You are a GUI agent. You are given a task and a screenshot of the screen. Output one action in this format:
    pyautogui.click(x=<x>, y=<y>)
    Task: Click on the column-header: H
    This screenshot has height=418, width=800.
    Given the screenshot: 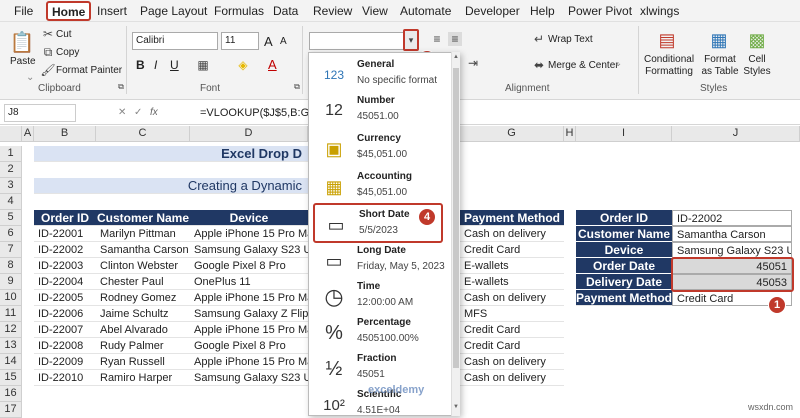 What is the action you would take?
    pyautogui.click(x=570, y=134)
    